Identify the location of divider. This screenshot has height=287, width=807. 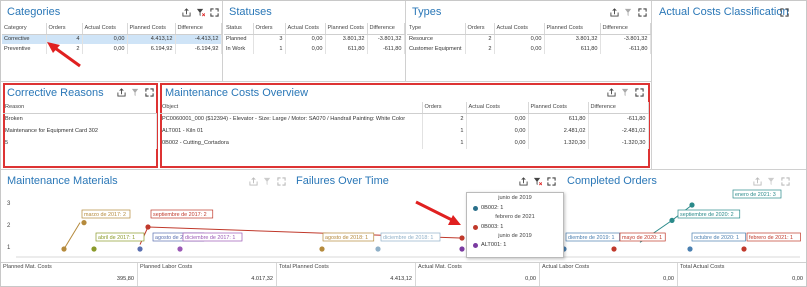
(403, 262).